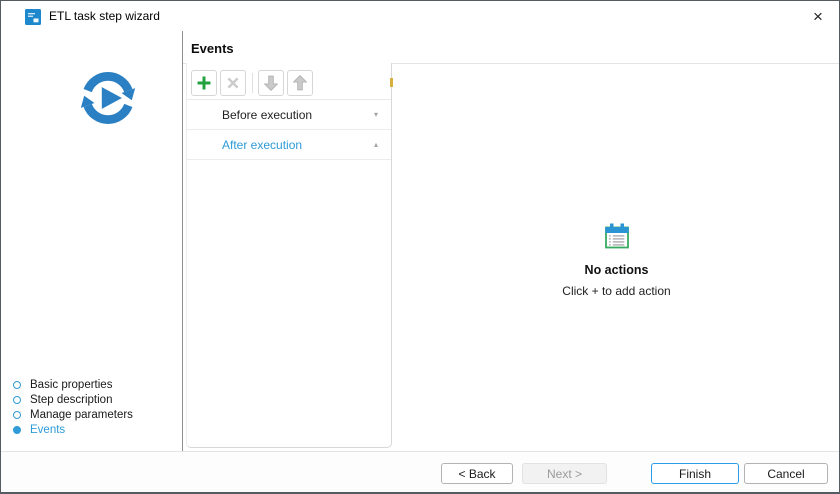  I want to click on chevron-up-icon: ▴, so click(375, 144).